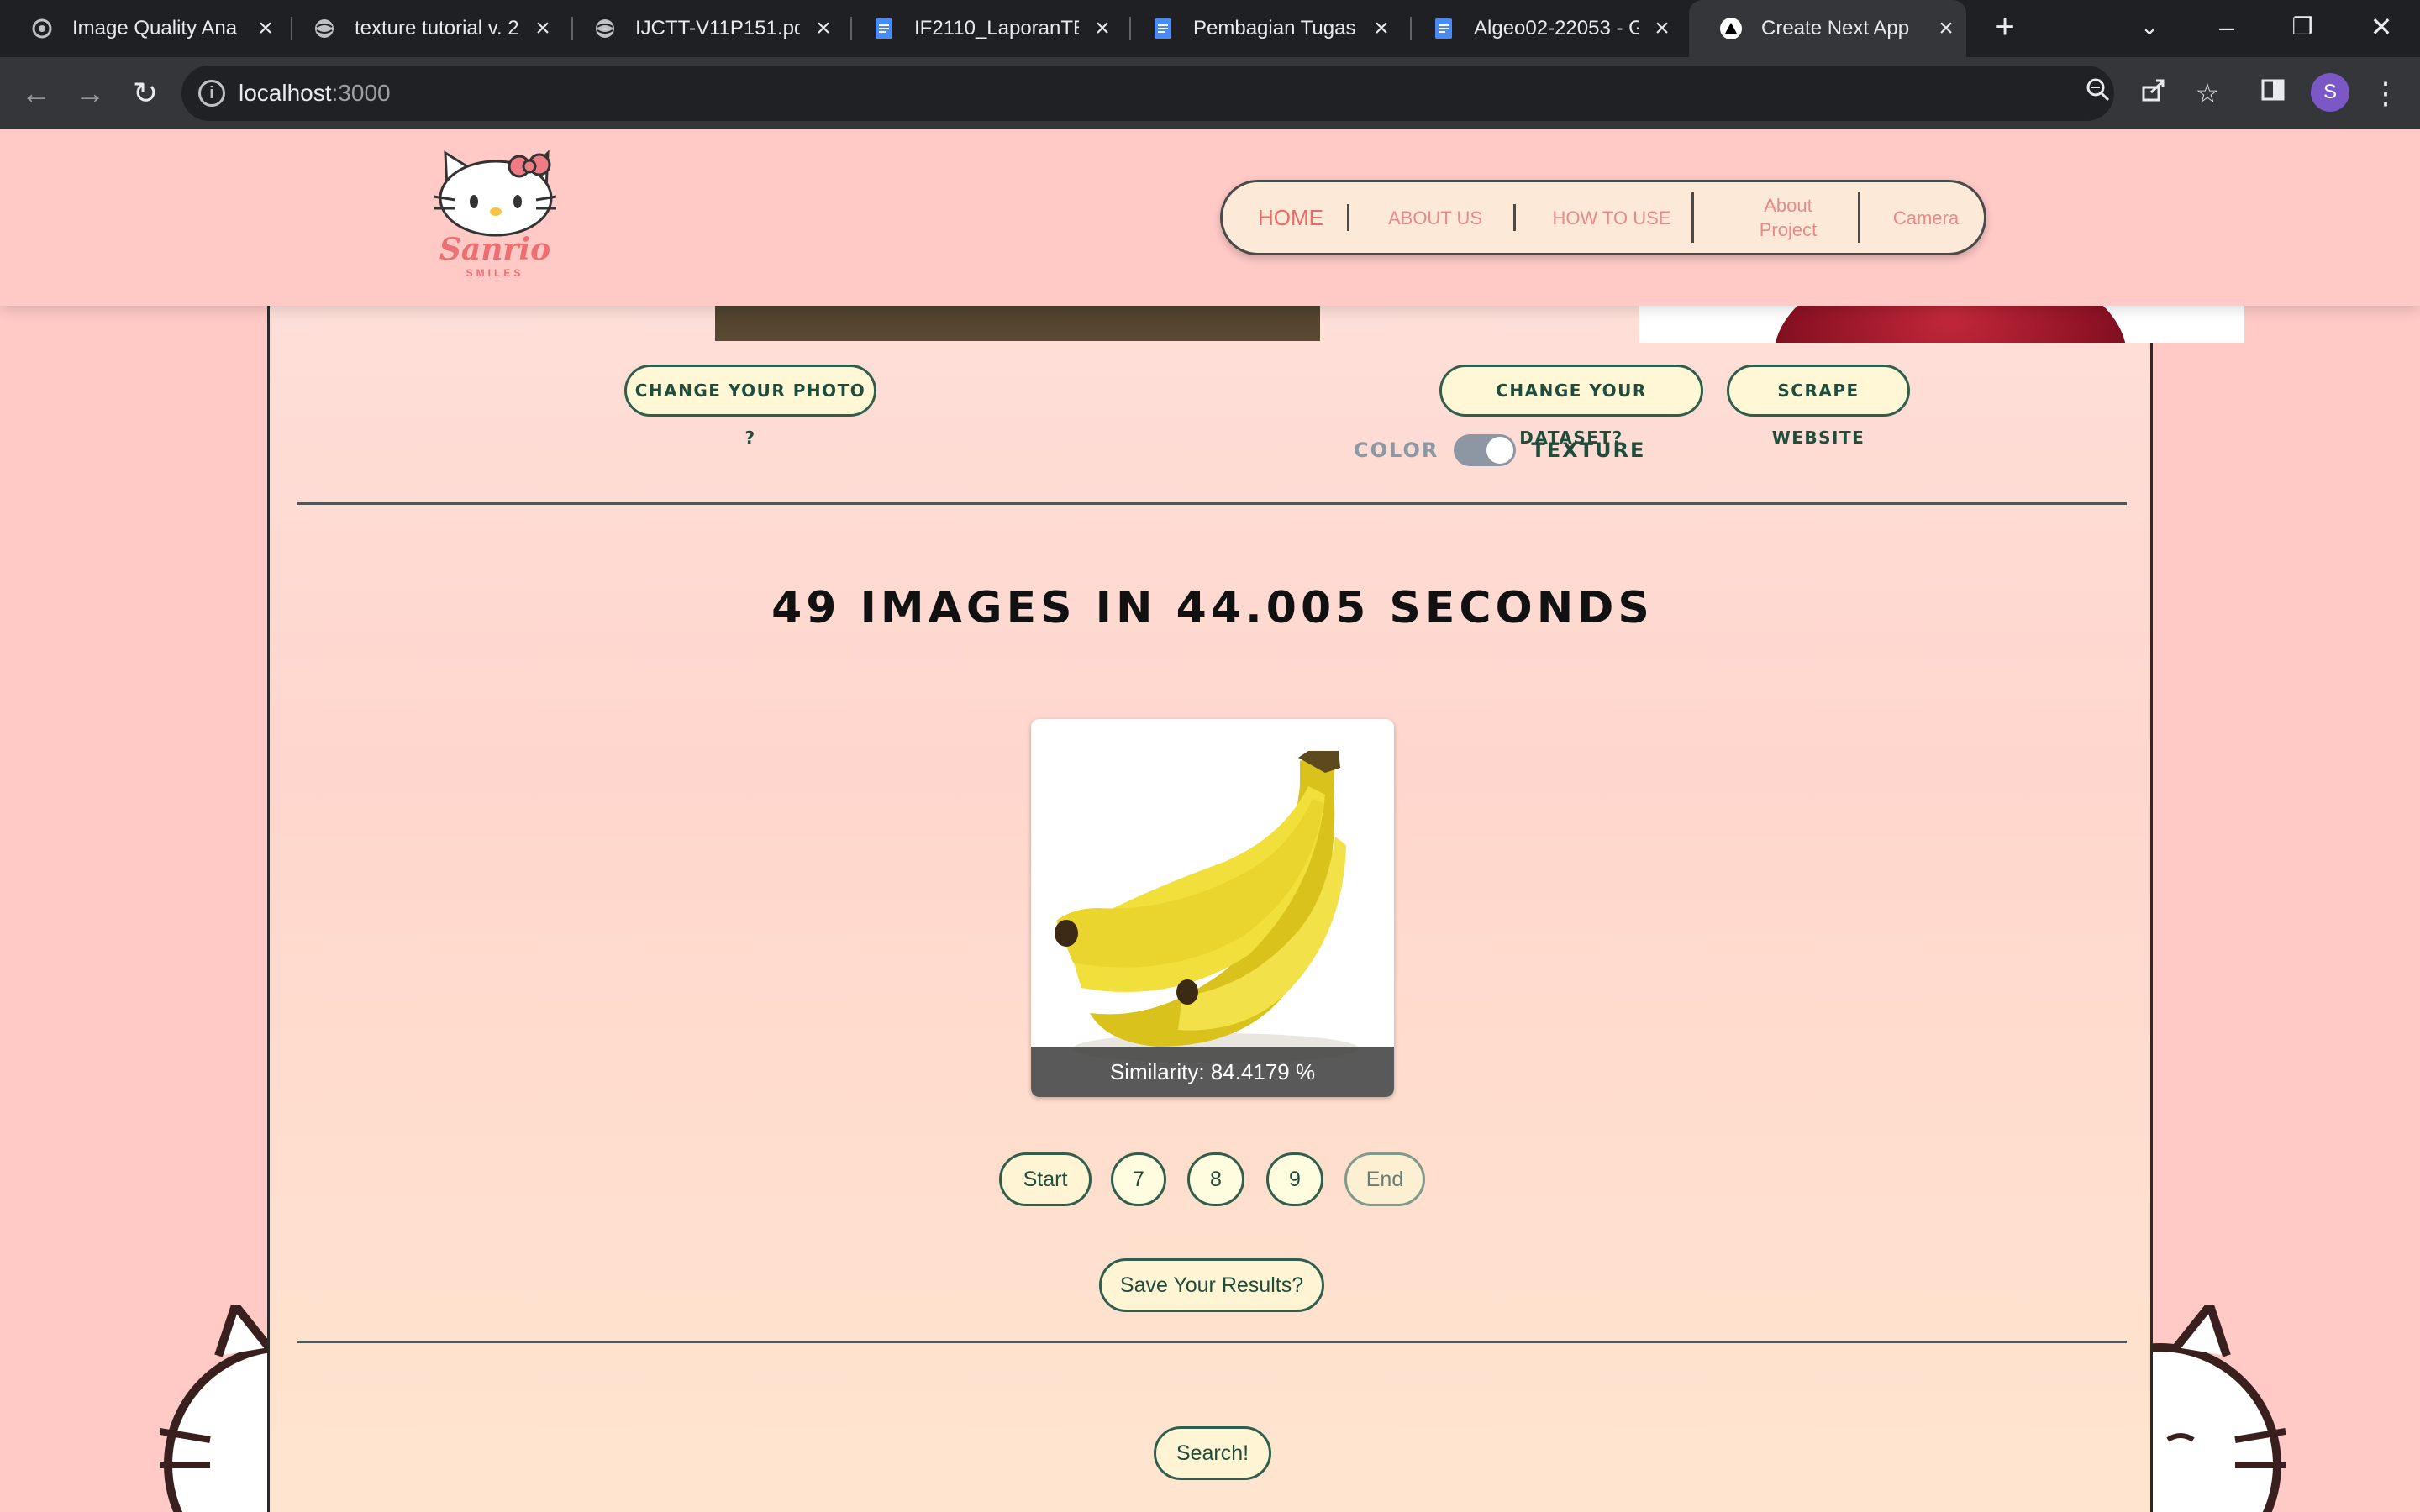 The height and width of the screenshot is (1512, 2420). What do you see at coordinates (1589, 450) in the screenshot?
I see `texture-mode-label: TEXTURE` at bounding box center [1589, 450].